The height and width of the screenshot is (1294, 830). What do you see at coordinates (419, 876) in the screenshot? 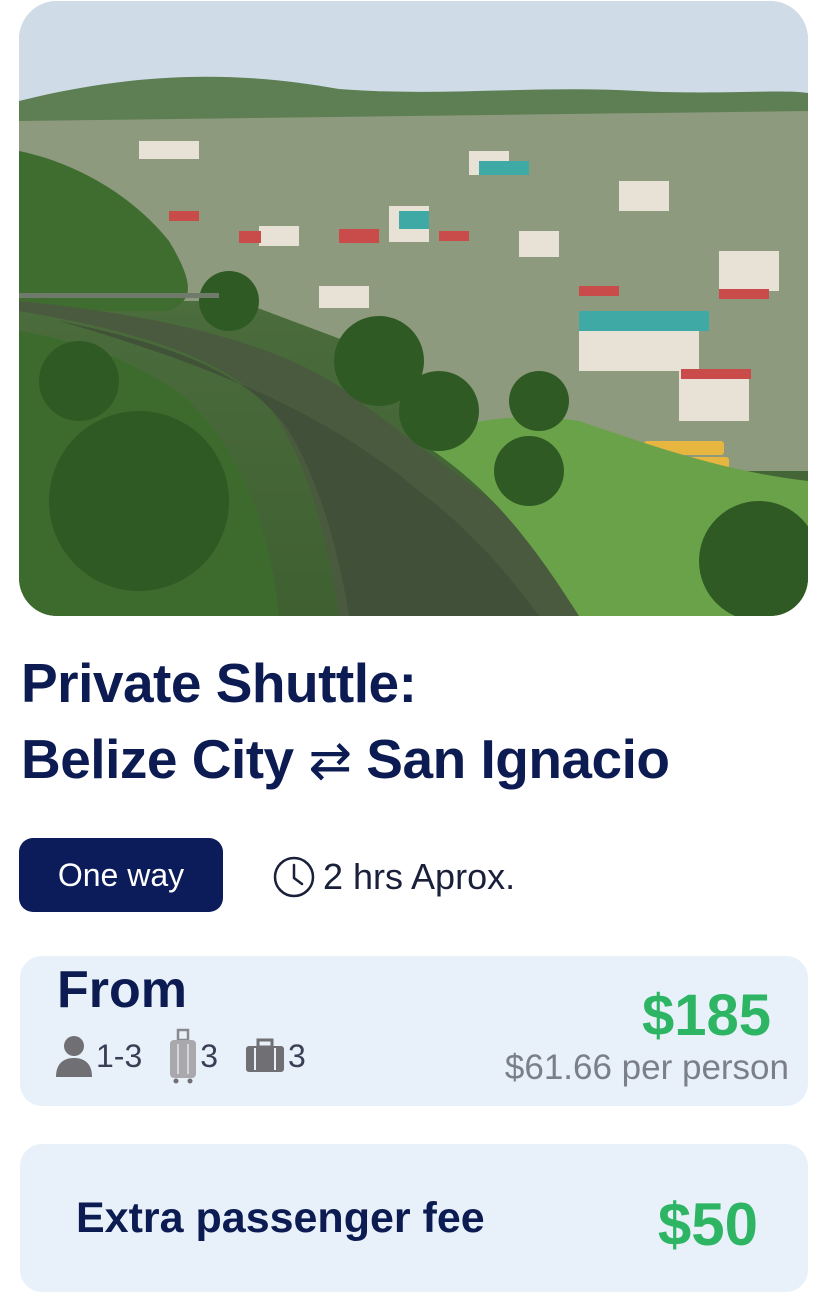
I see `duration-text: 2 hrs Aprox.` at bounding box center [419, 876].